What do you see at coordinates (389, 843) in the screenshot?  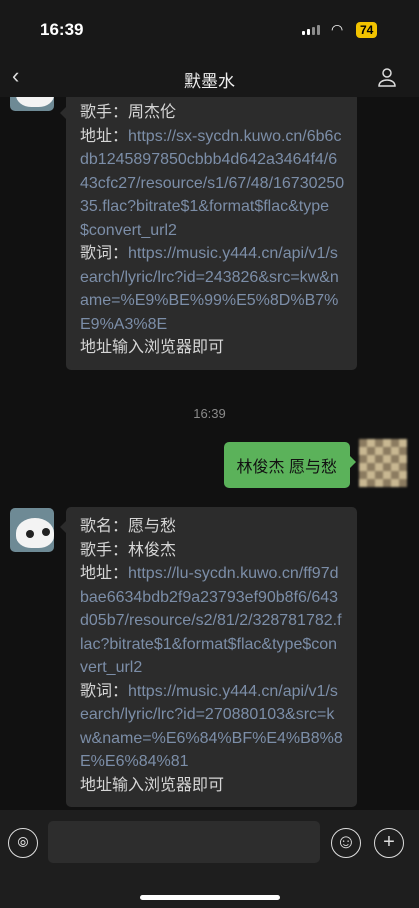 I see `plus-icon: +` at bounding box center [389, 843].